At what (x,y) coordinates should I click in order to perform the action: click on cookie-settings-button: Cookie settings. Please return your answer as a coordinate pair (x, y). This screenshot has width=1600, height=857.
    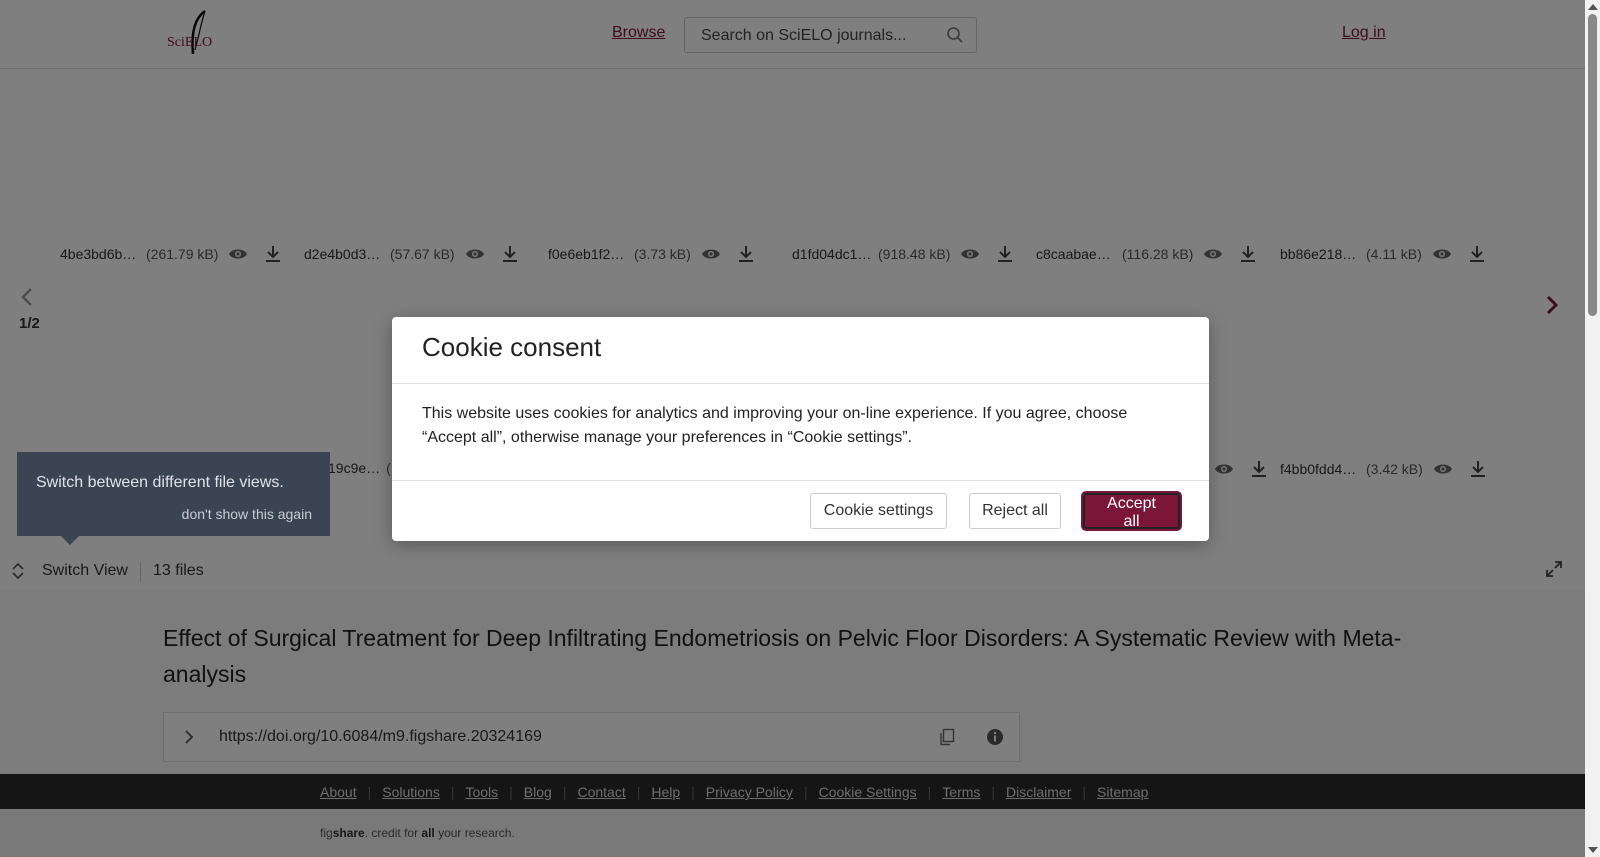
    Looking at the image, I should click on (878, 511).